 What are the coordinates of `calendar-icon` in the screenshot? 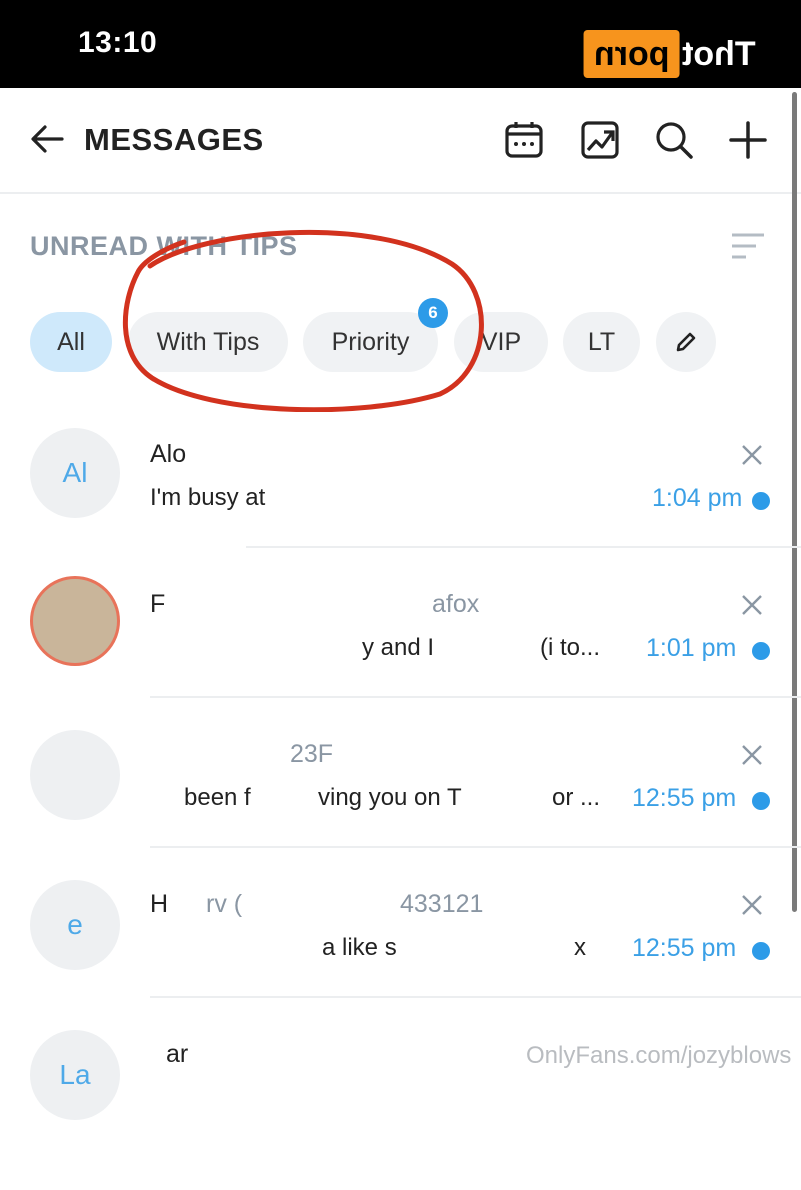 It's located at (524, 140).